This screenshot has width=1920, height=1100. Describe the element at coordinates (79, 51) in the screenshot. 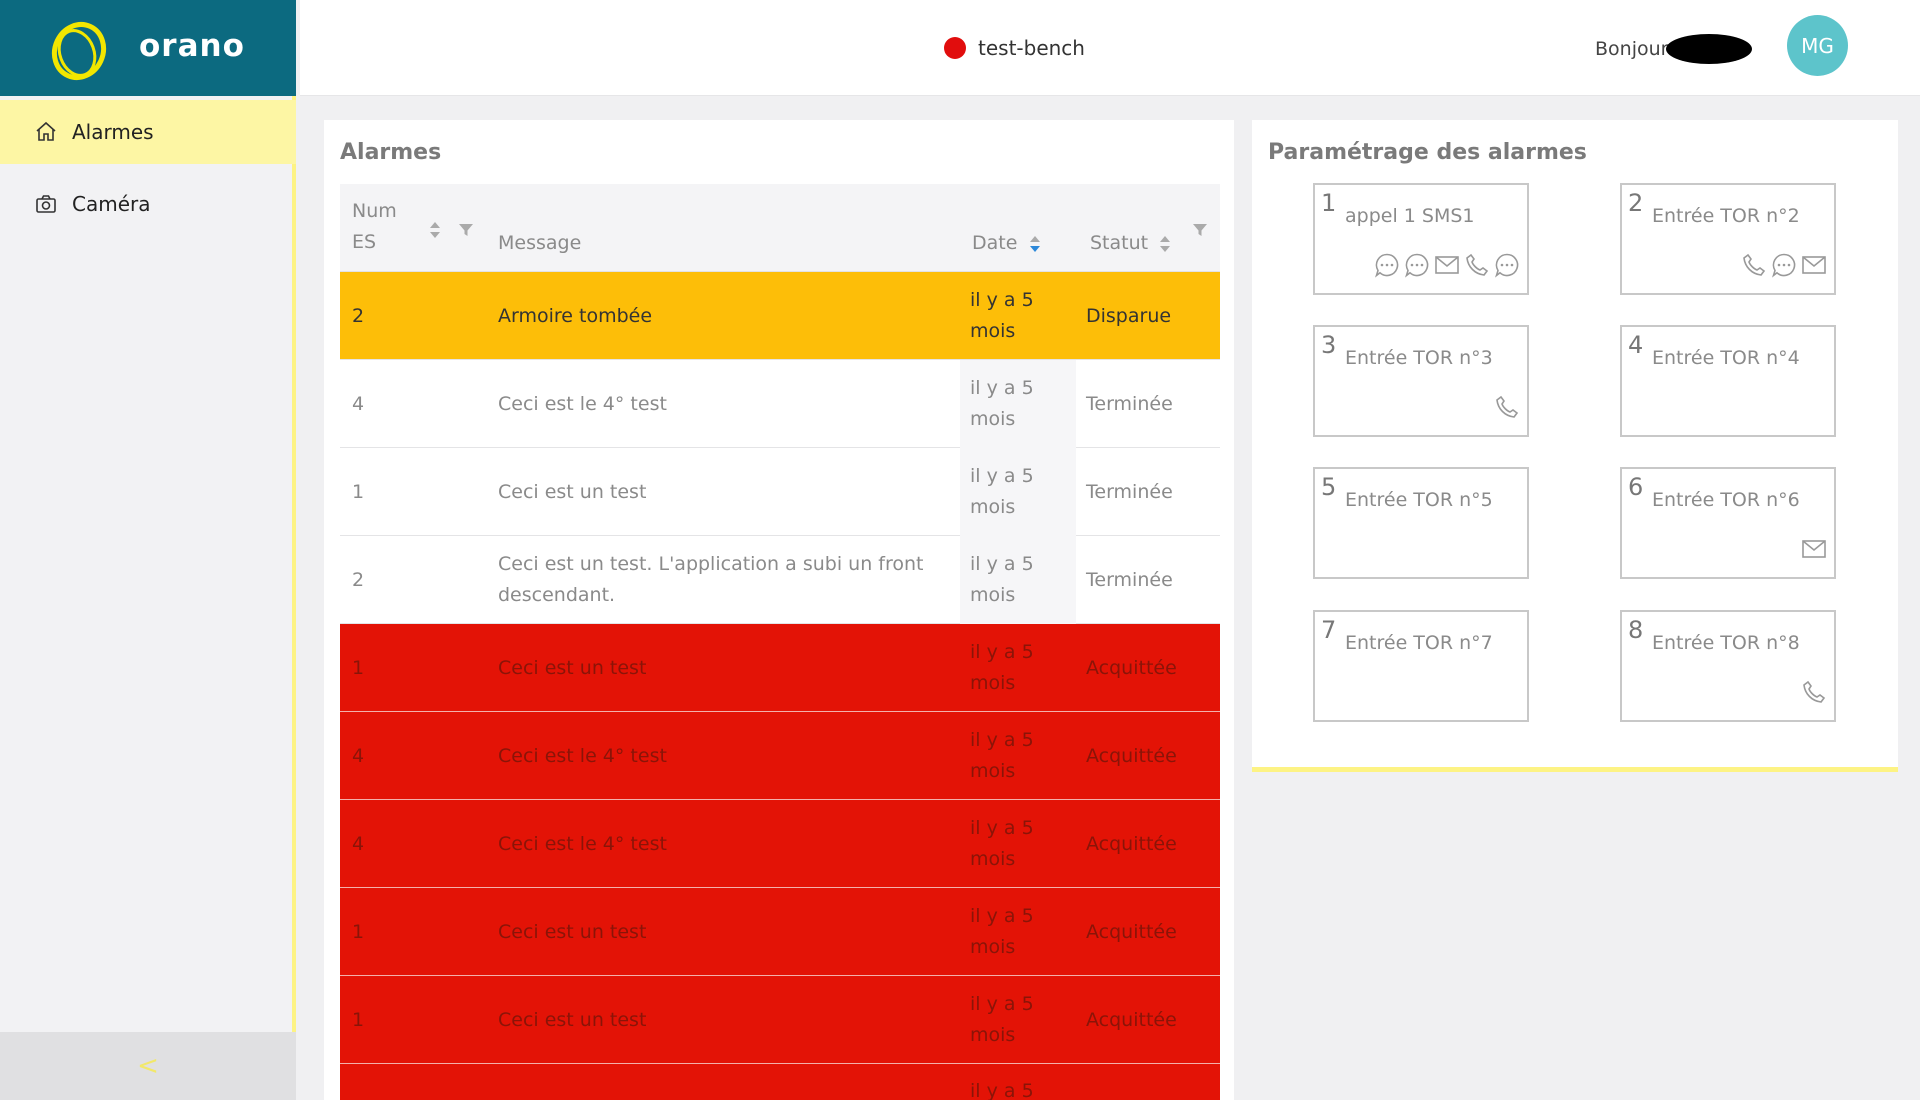

I see `orano-logo-icon` at that location.